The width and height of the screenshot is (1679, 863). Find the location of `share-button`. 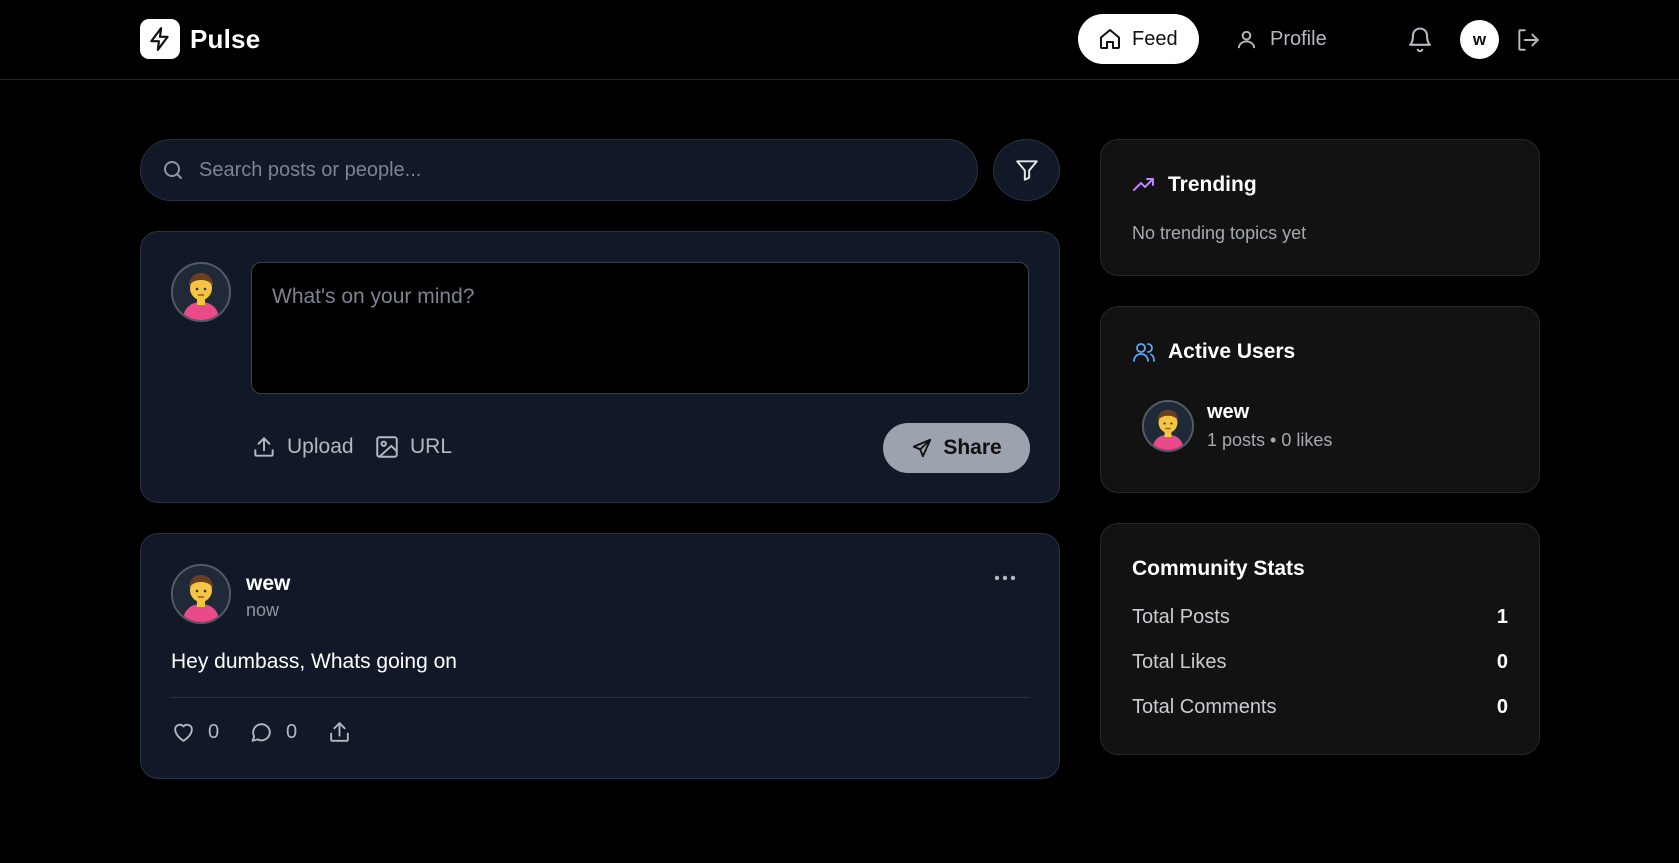

share-button is located at coordinates (339, 732).